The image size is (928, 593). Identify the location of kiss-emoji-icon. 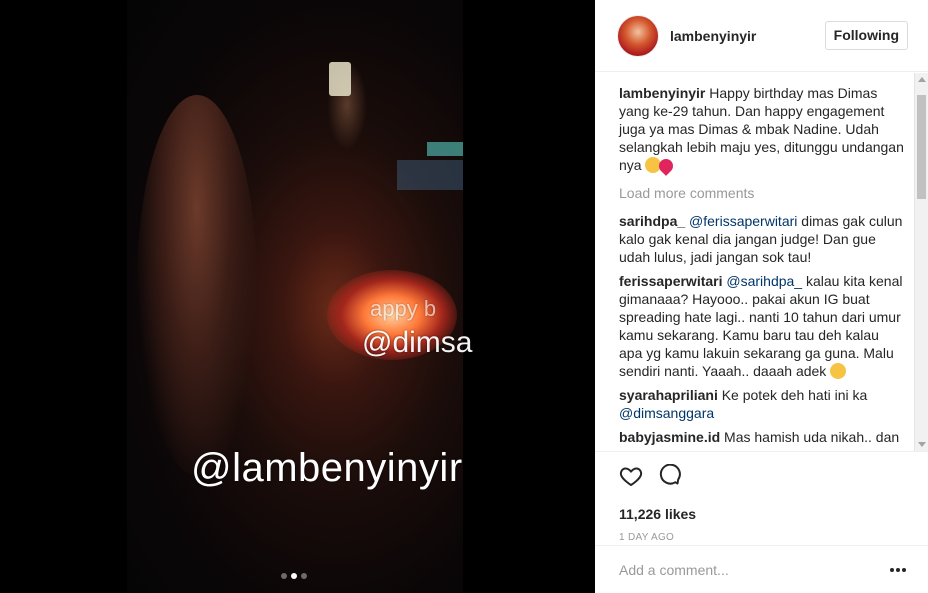
(838, 371).